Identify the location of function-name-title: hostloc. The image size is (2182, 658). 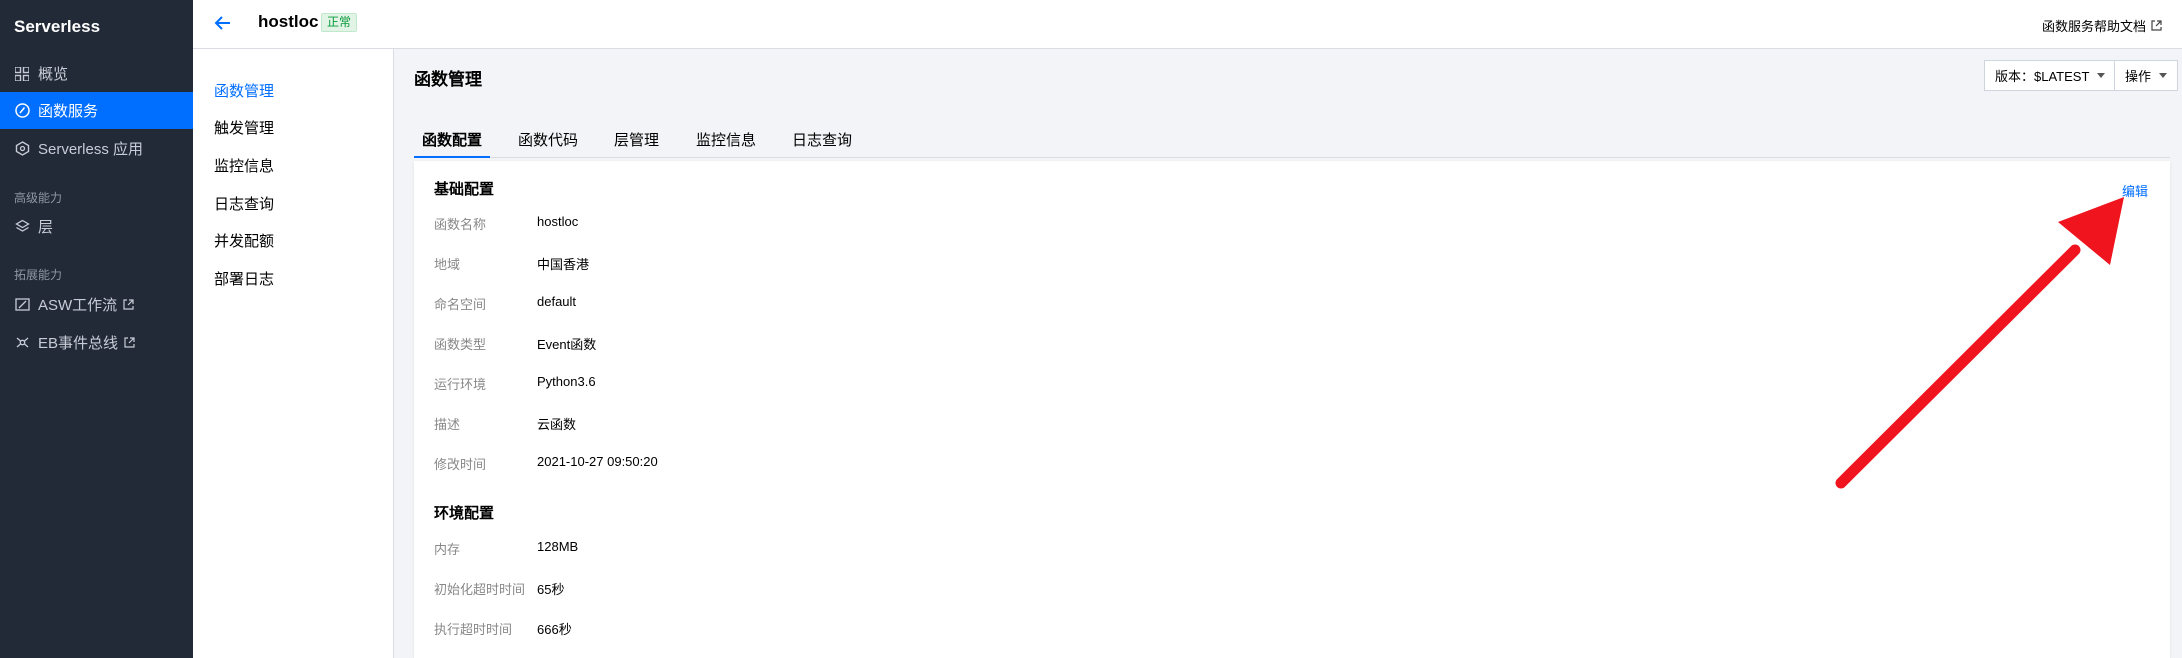
(288, 21).